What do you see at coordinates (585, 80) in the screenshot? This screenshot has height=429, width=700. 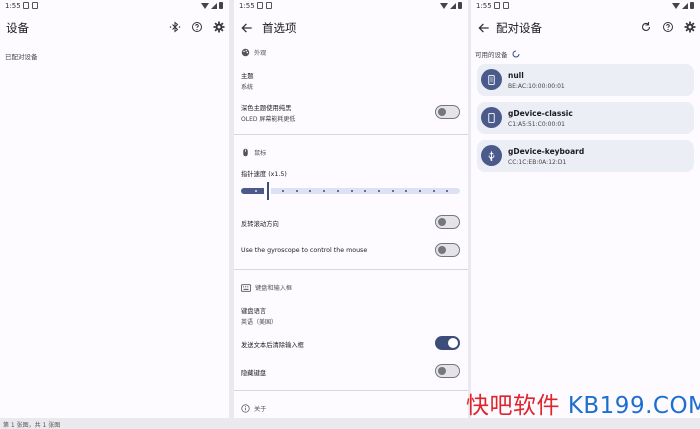 I see `device-card: null BE:AC:10:00:00:01` at bounding box center [585, 80].